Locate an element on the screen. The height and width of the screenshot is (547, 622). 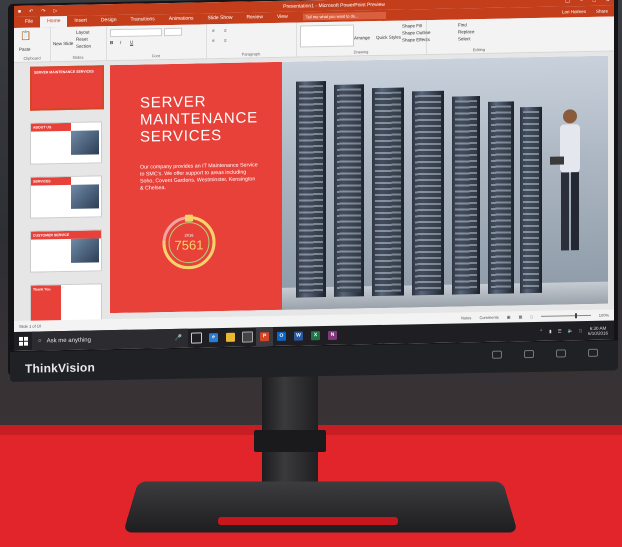
layout-button: Layout is located at coordinates (83, 32).